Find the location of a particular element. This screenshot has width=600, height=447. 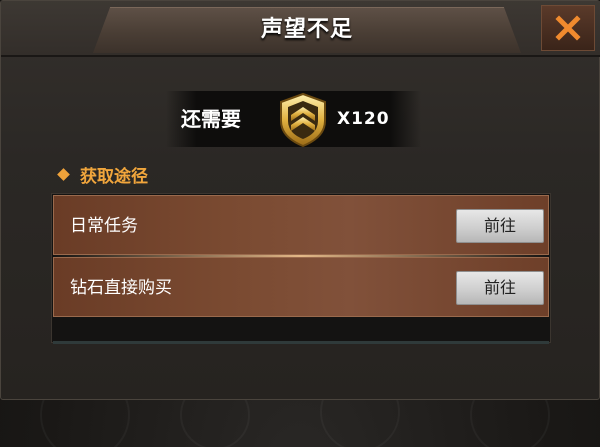

requirement-count: X120 is located at coordinates (363, 119).